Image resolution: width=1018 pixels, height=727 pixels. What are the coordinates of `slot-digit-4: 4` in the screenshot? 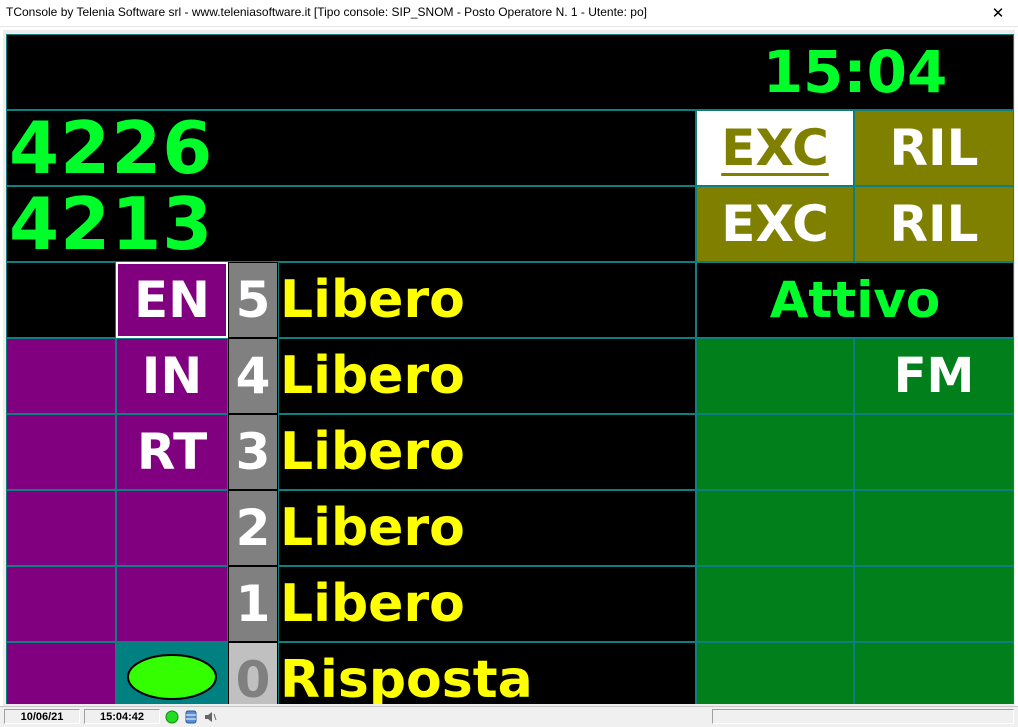 It's located at (253, 376).